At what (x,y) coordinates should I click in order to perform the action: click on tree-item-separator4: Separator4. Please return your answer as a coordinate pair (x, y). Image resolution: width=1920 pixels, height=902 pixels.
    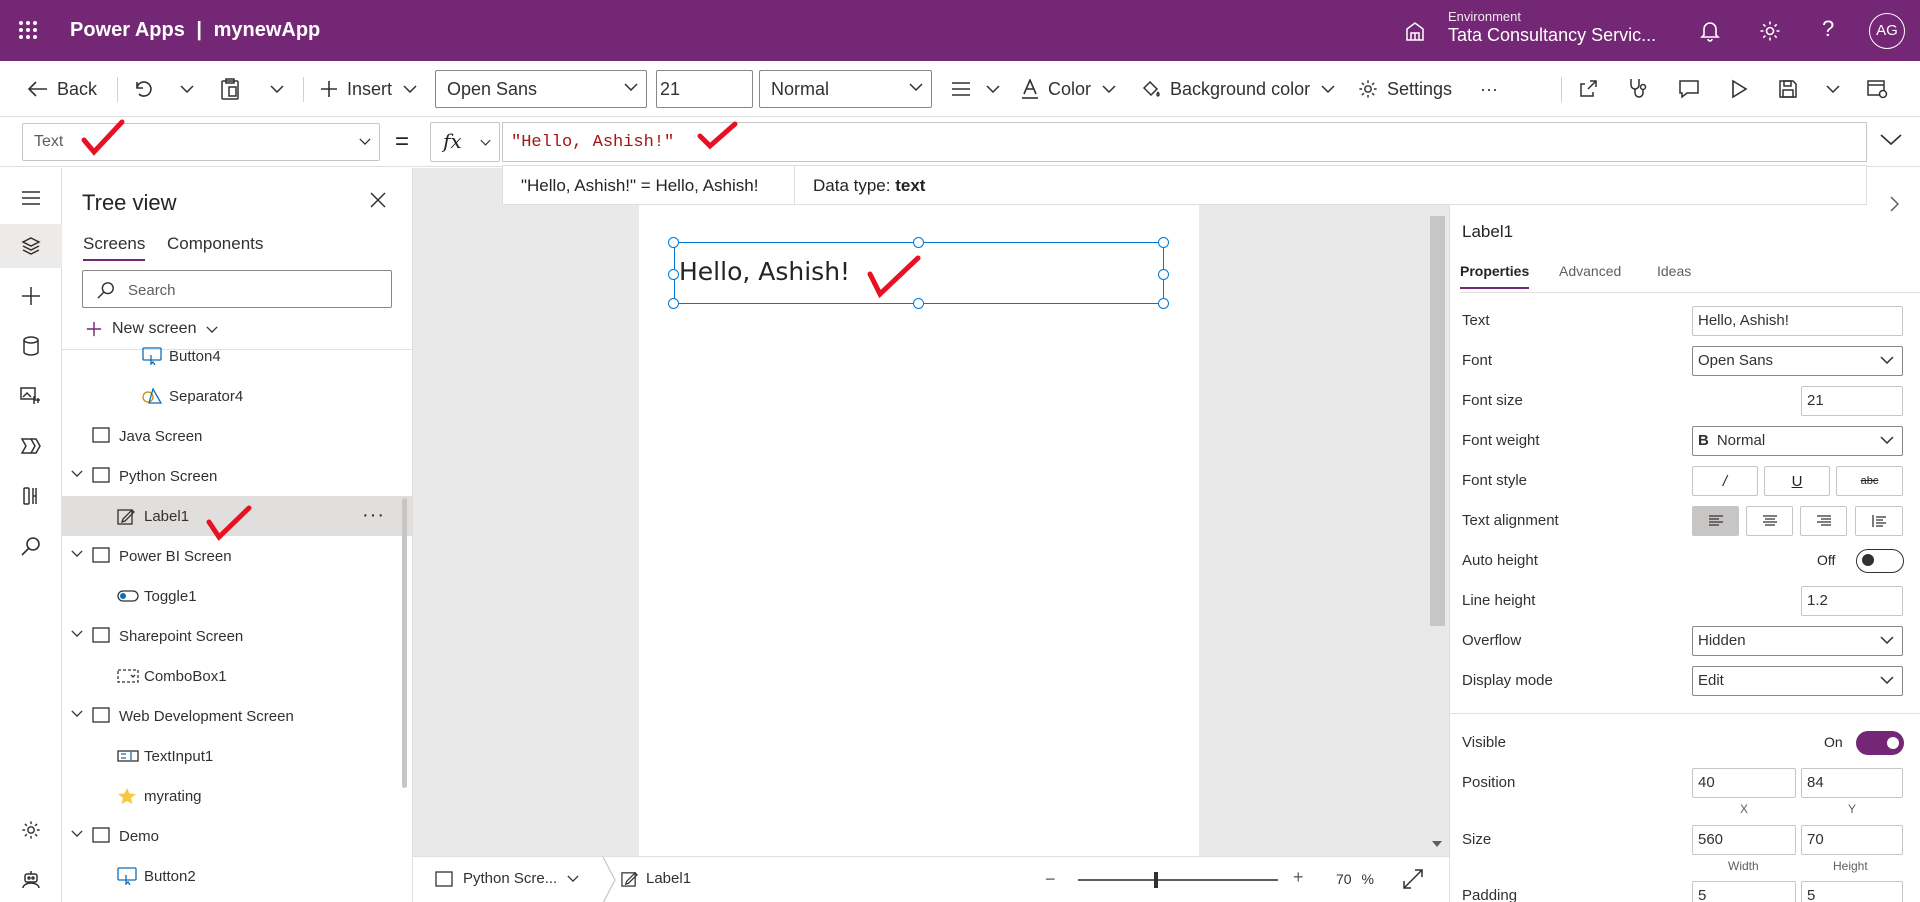
    Looking at the image, I should click on (237, 396).